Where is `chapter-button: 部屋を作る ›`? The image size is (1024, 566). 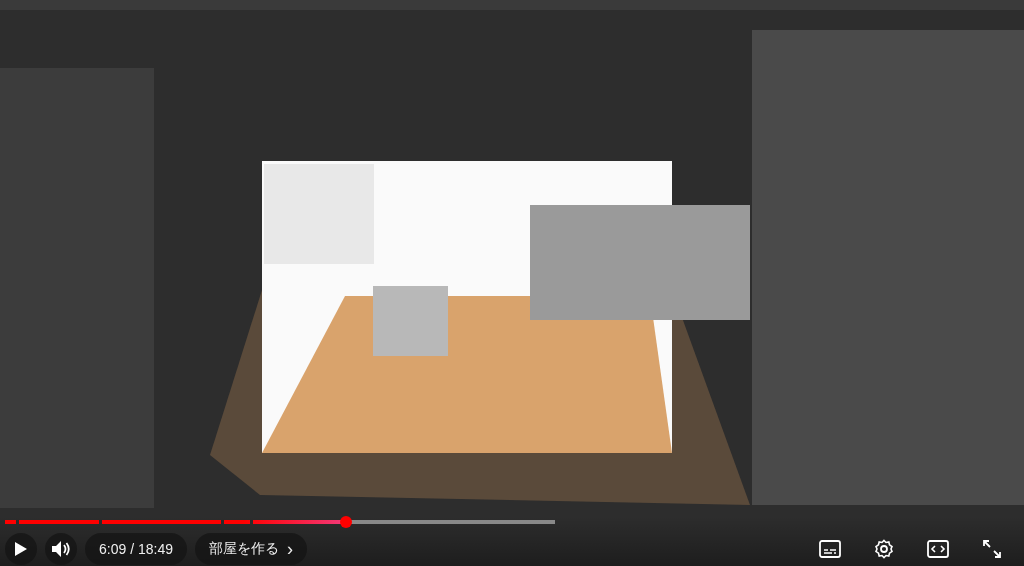 chapter-button: 部屋を作る › is located at coordinates (250, 549).